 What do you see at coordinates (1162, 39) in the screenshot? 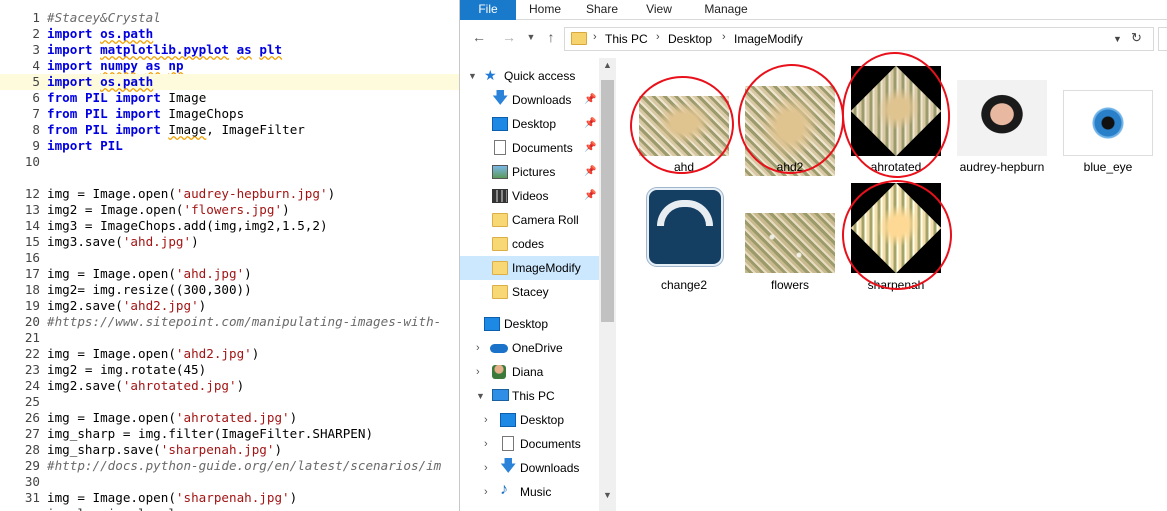
I see `search-box` at bounding box center [1162, 39].